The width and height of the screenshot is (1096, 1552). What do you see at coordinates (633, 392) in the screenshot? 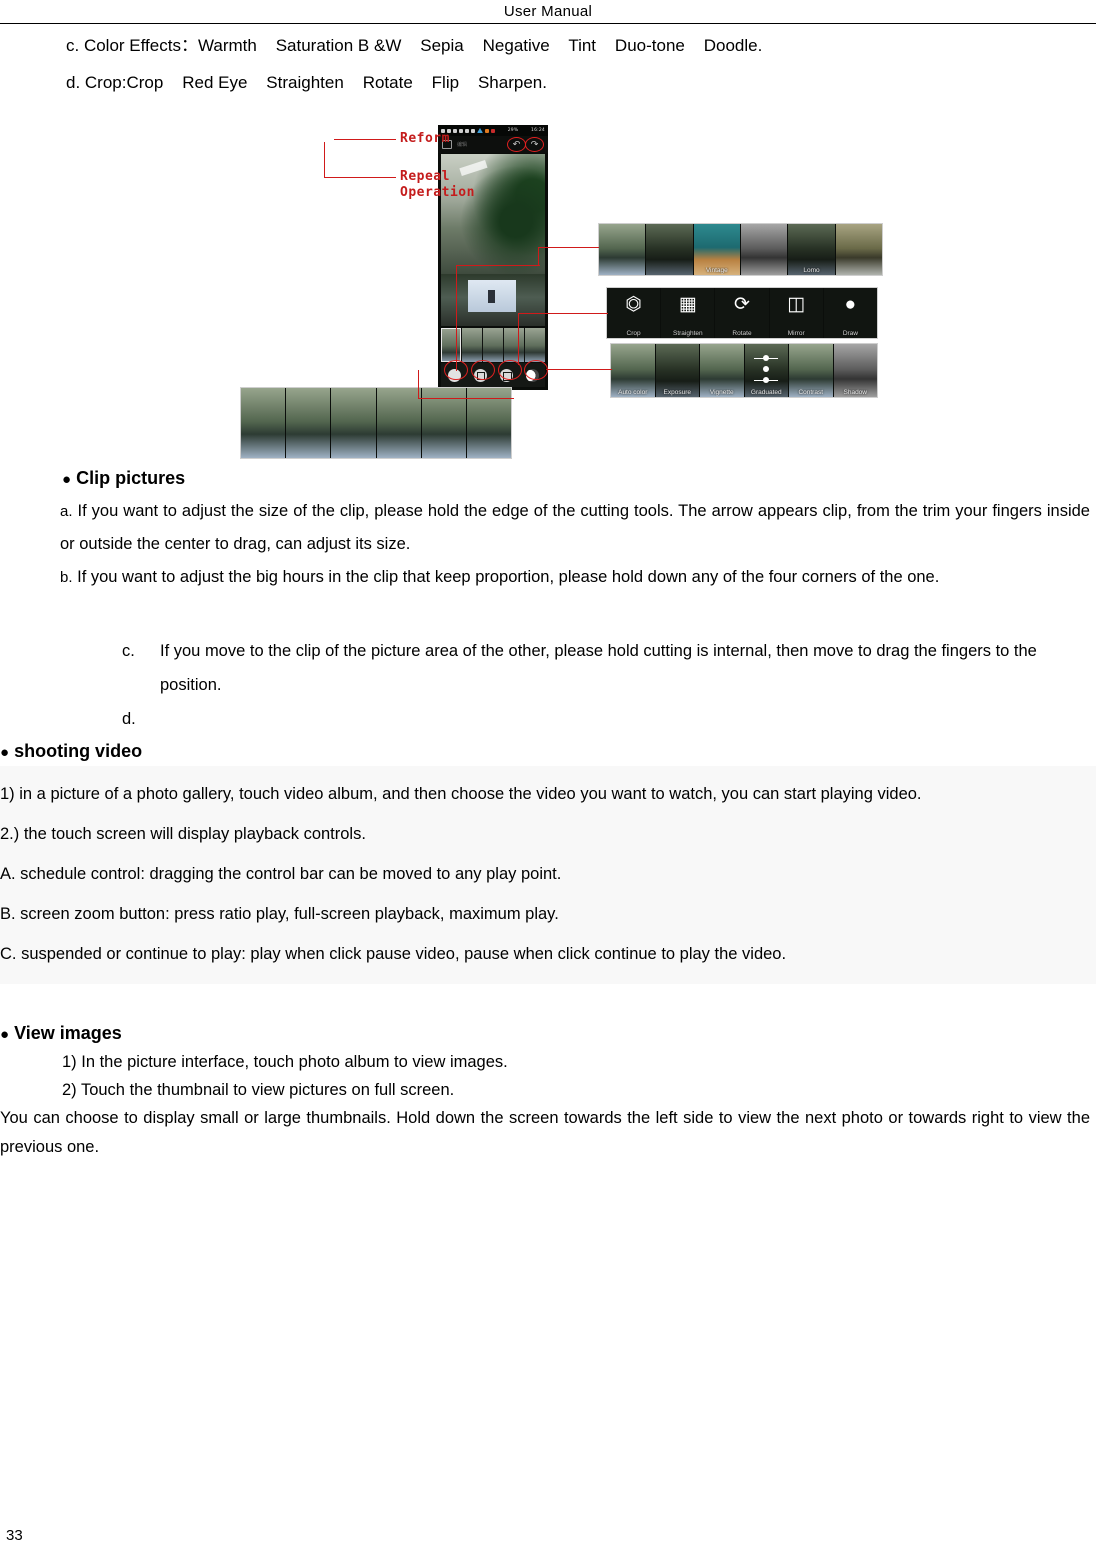
I see `effect-label: Auto color` at bounding box center [633, 392].